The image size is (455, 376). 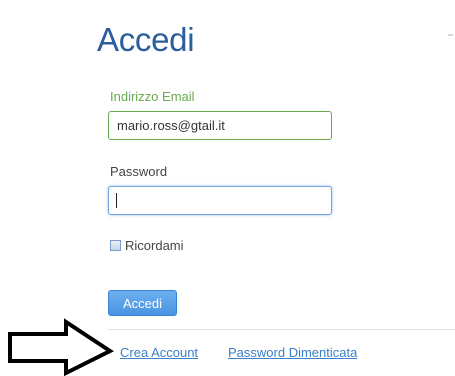 I want to click on arrow-right-icon, so click(x=61, y=347).